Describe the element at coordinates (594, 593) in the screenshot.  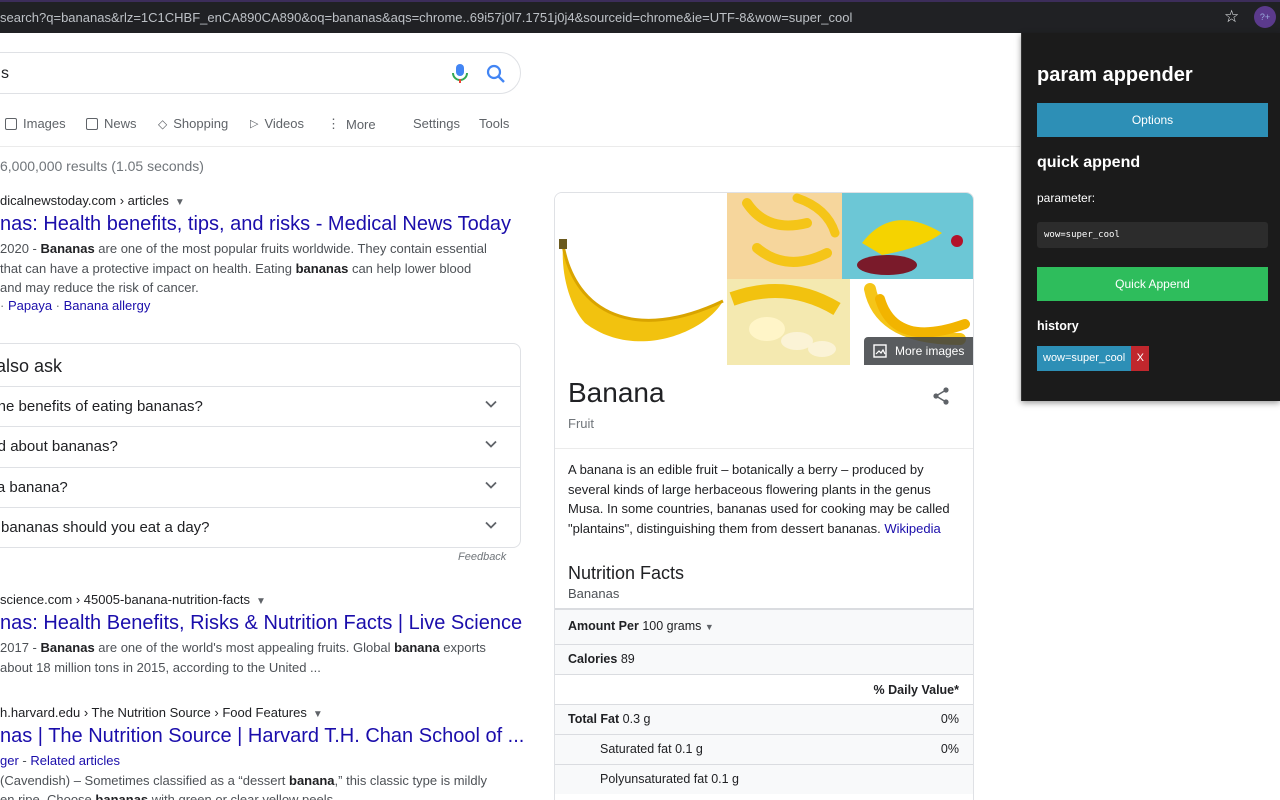
I see `nutrition-subtitle: Bananas` at that location.